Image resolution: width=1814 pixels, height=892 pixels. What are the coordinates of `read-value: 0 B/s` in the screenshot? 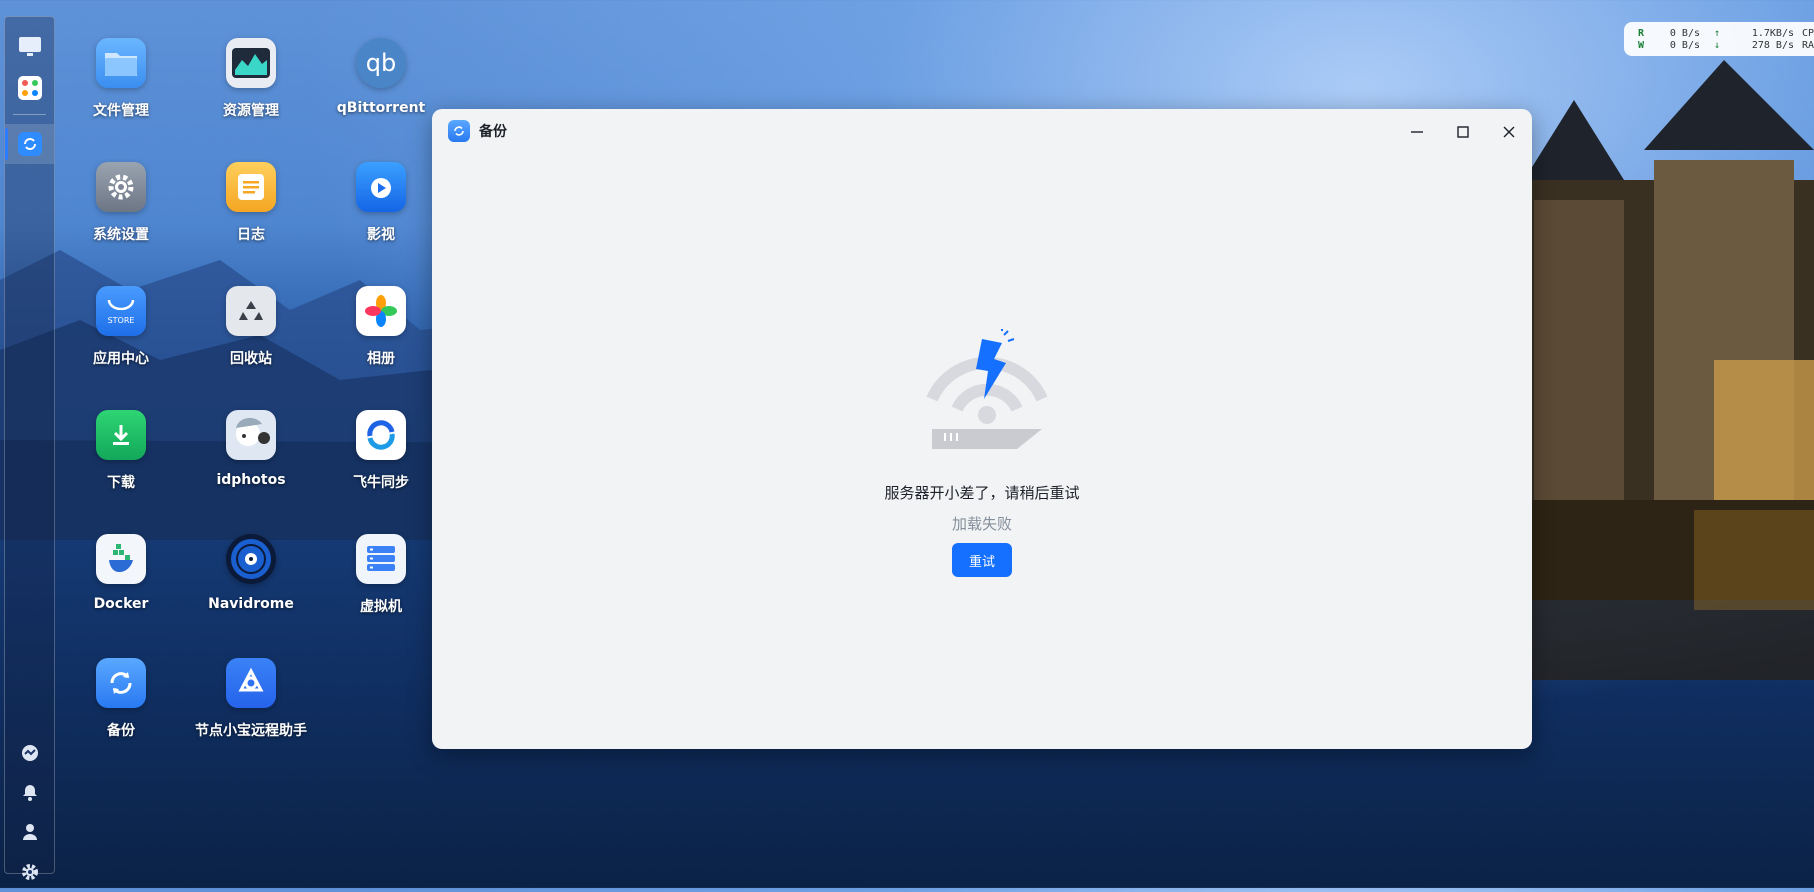 It's located at (1684, 33).